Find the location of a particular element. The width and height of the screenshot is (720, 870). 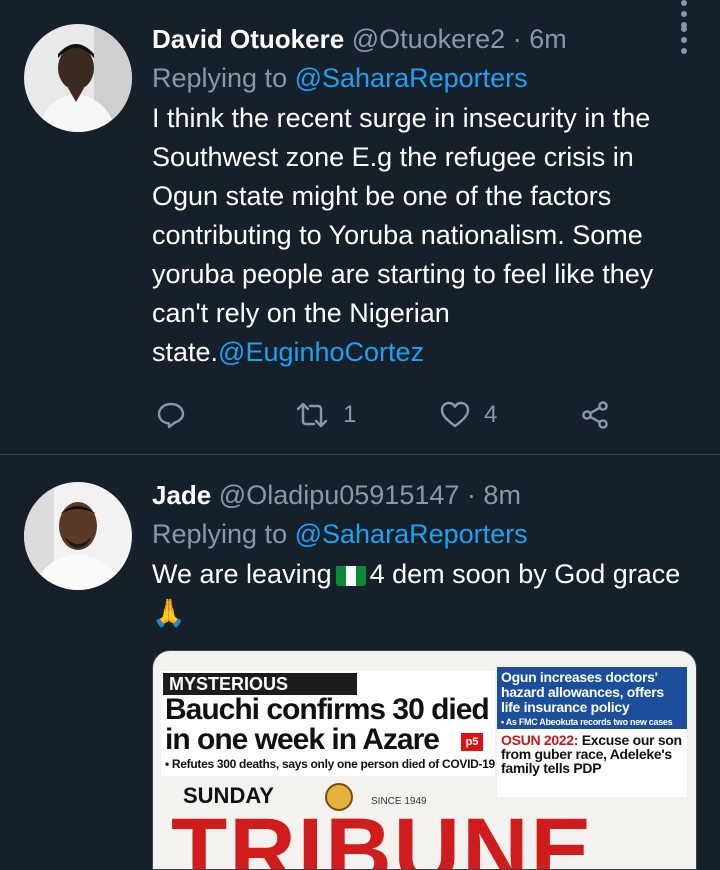

tweet-actions: 1 4 is located at coordinates (392, 415).